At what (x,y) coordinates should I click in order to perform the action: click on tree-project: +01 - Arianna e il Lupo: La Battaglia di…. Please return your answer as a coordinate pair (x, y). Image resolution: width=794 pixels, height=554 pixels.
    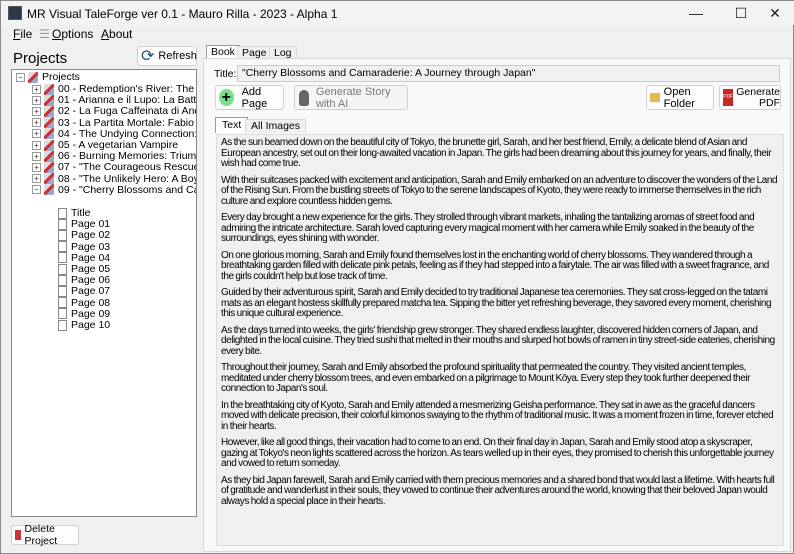
    Looking at the image, I should click on (114, 100).